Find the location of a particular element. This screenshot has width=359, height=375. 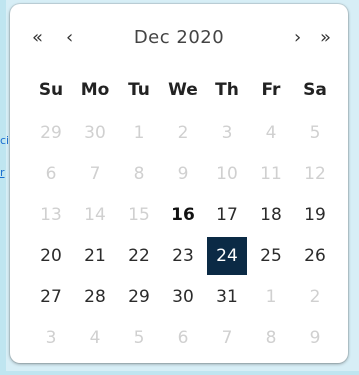

day-cell: 19 is located at coordinates (315, 214).